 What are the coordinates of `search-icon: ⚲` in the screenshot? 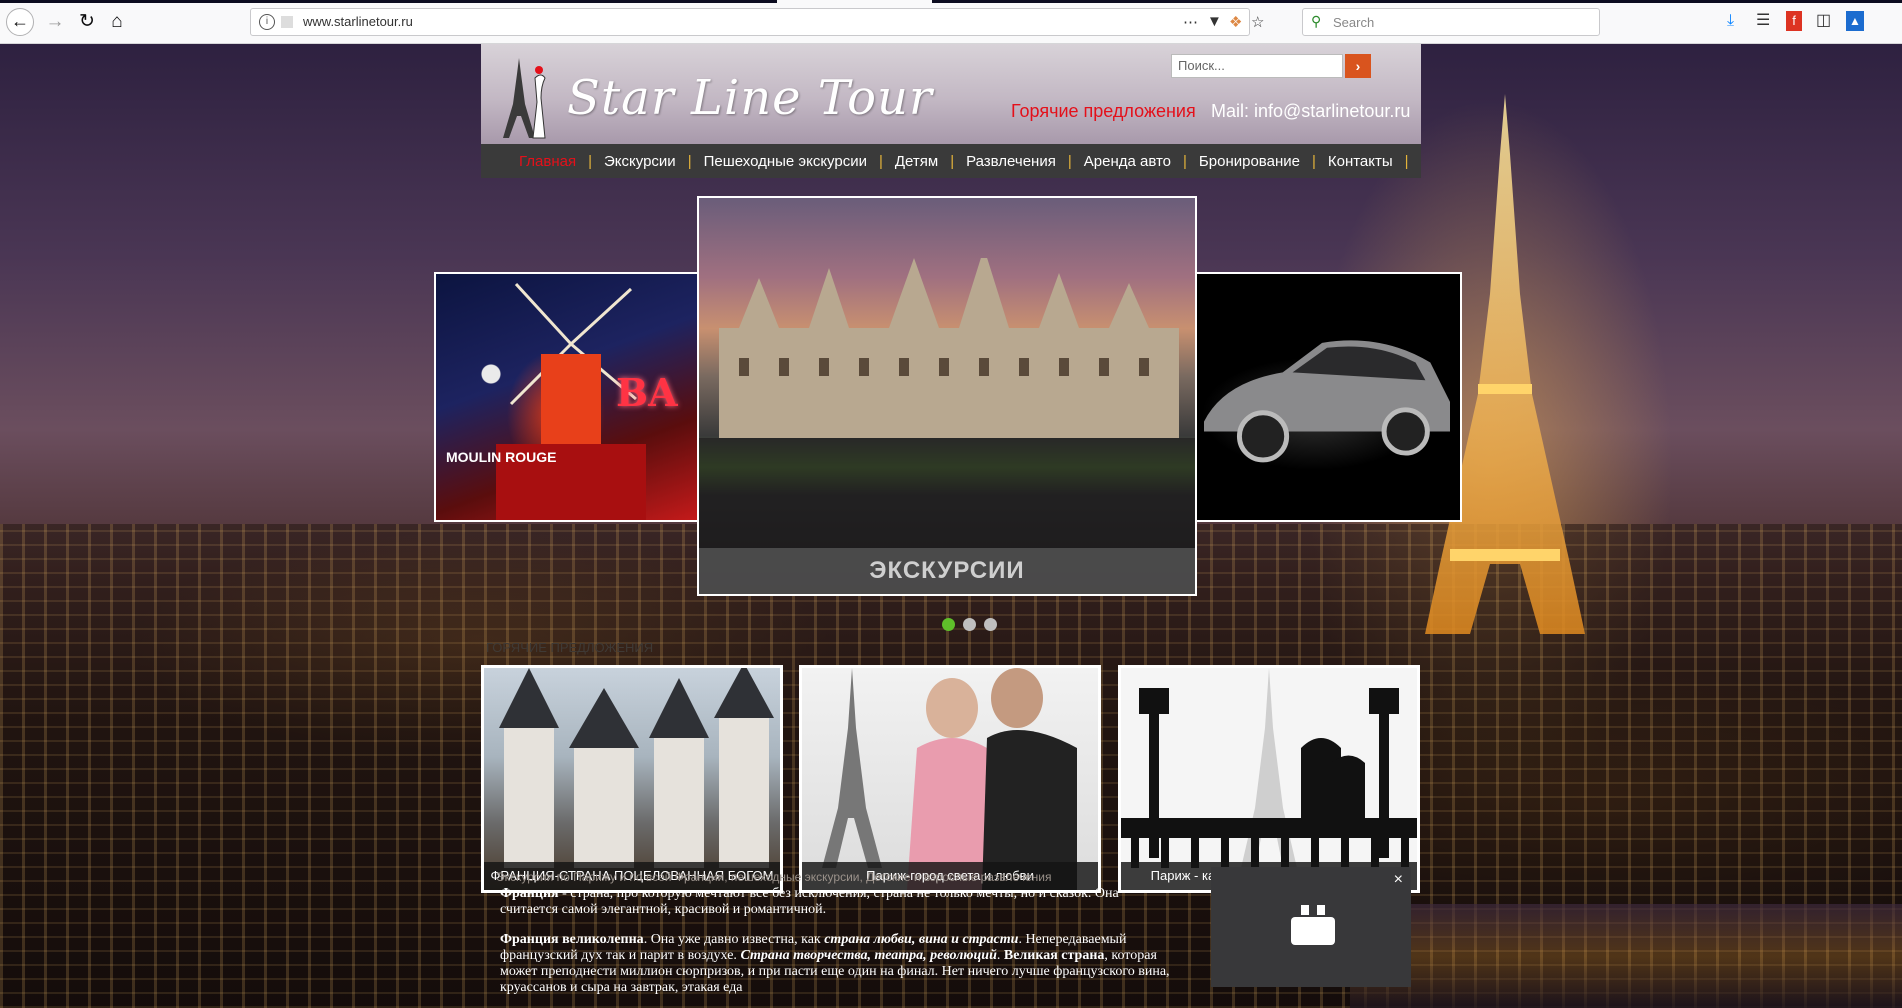 It's located at (1316, 21).